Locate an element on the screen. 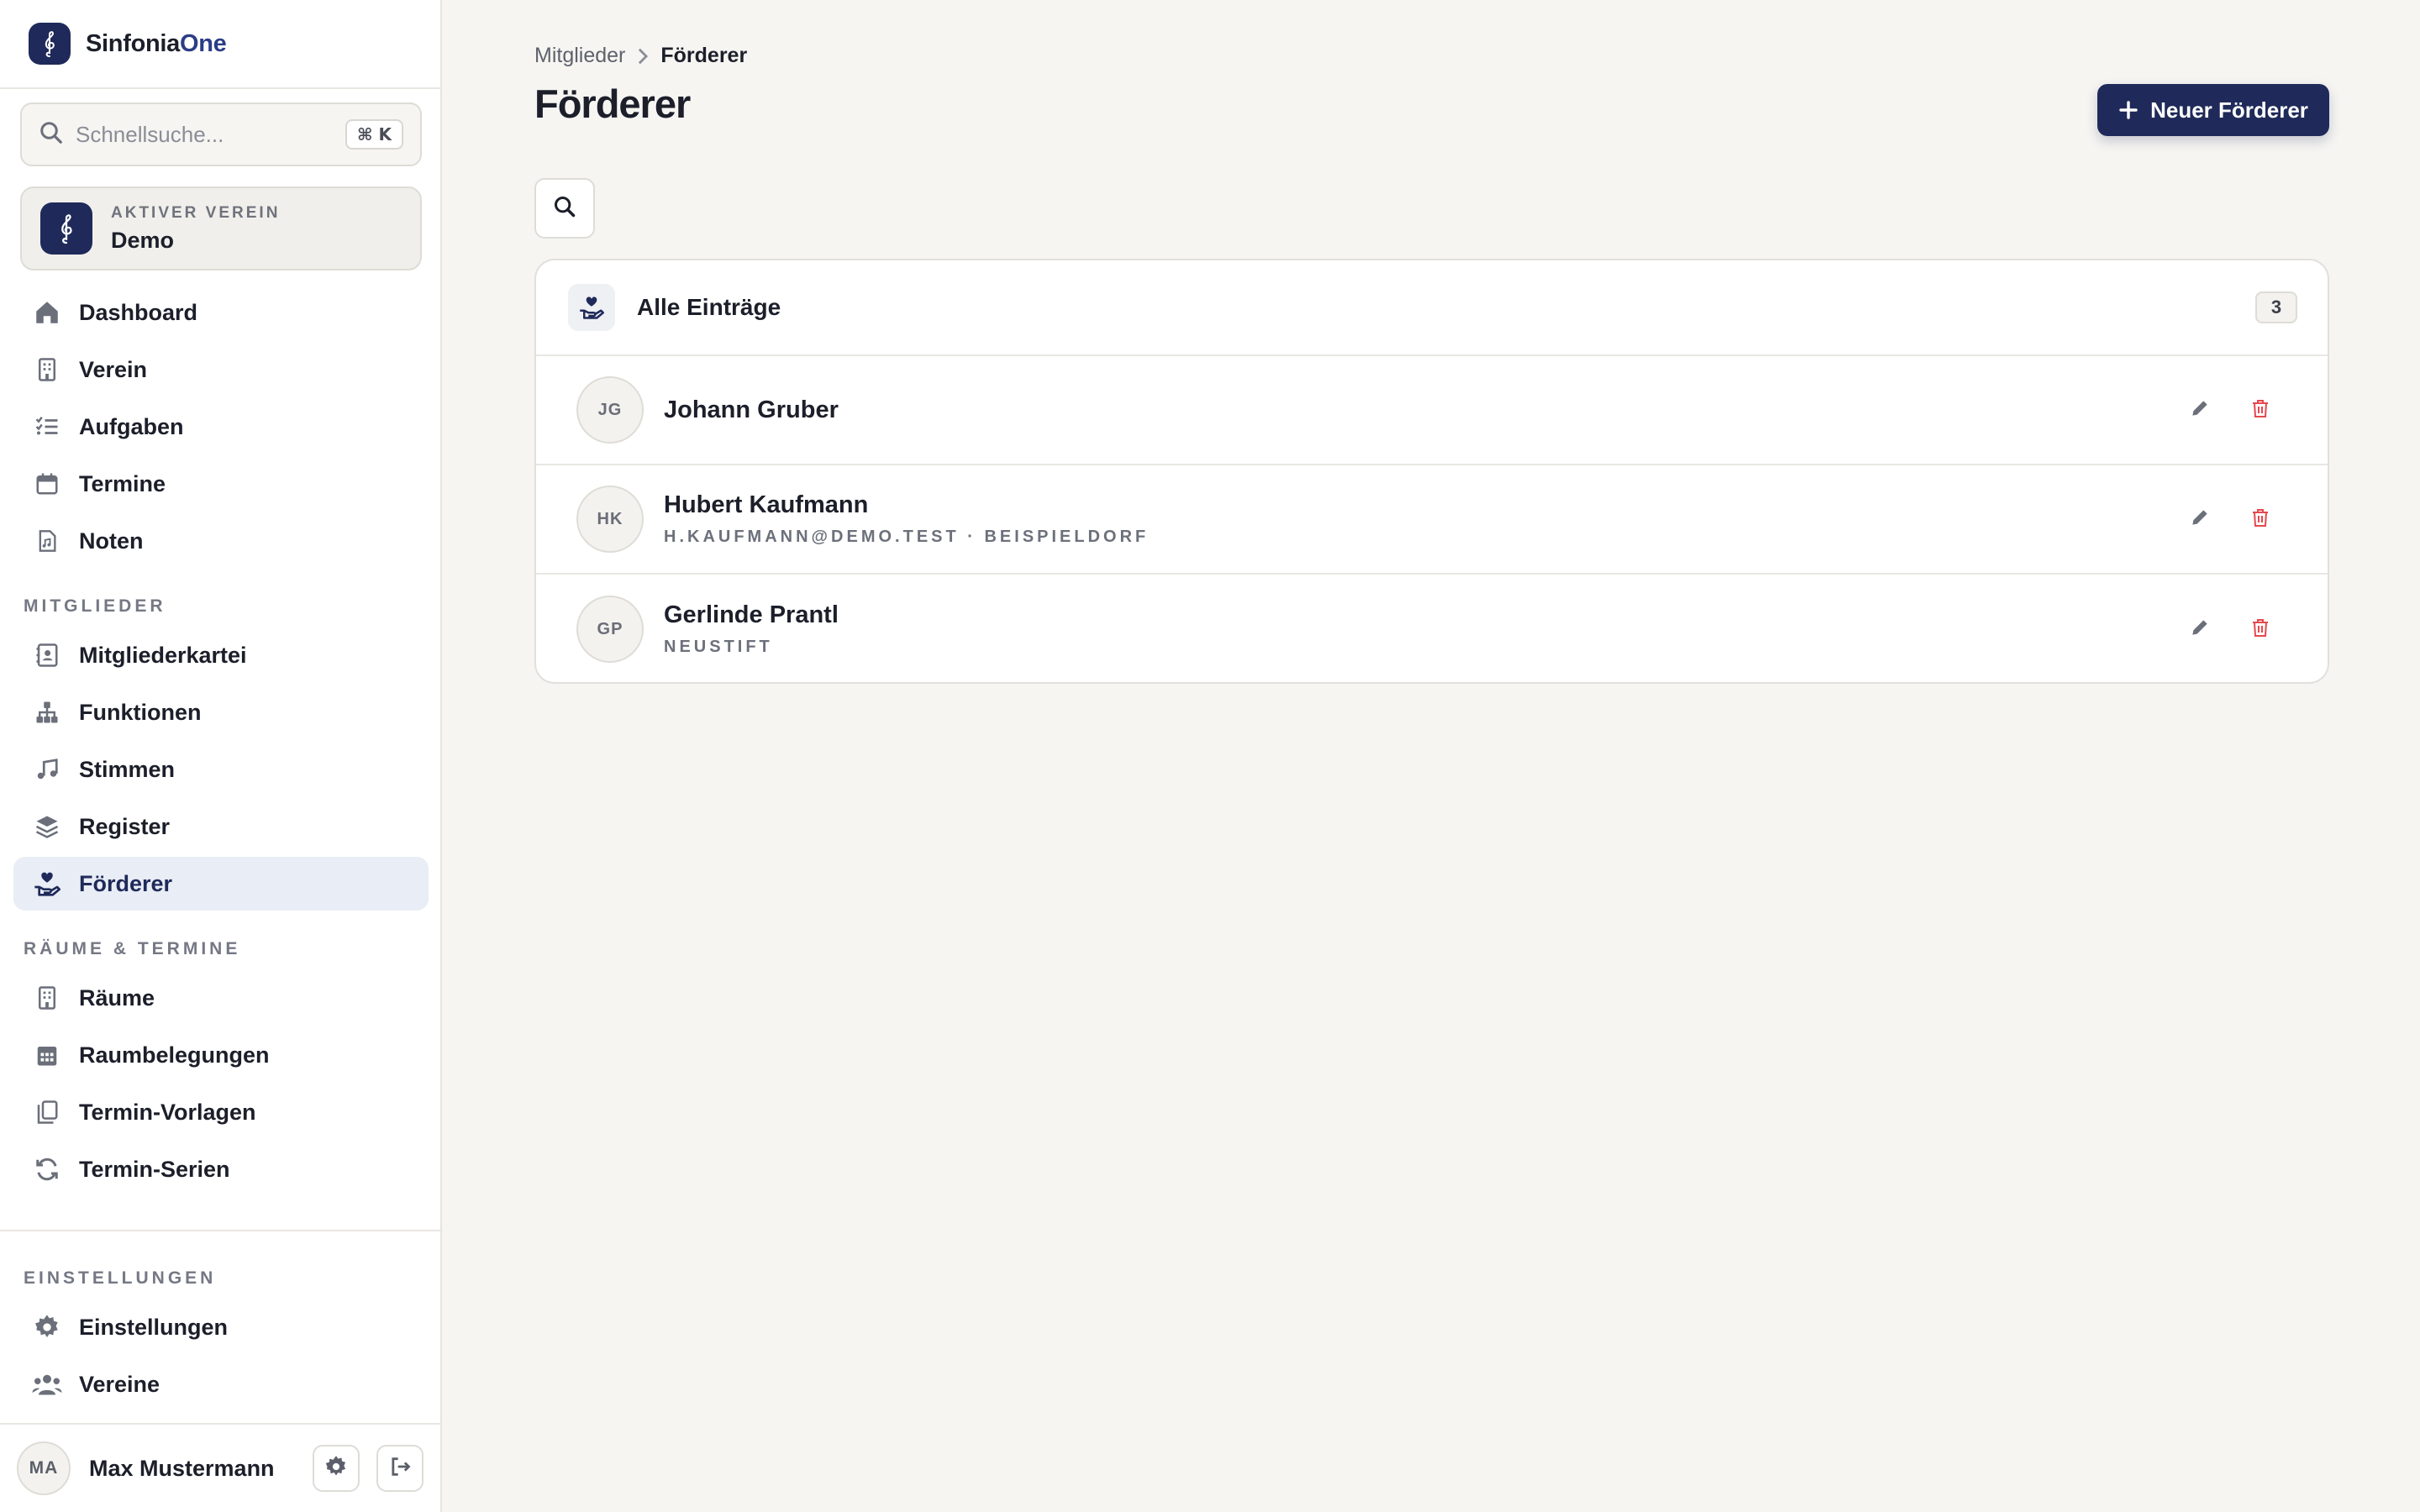 This screenshot has height=1512, width=2420. sponsor-name: Hubert Kaufmann is located at coordinates (766, 504).